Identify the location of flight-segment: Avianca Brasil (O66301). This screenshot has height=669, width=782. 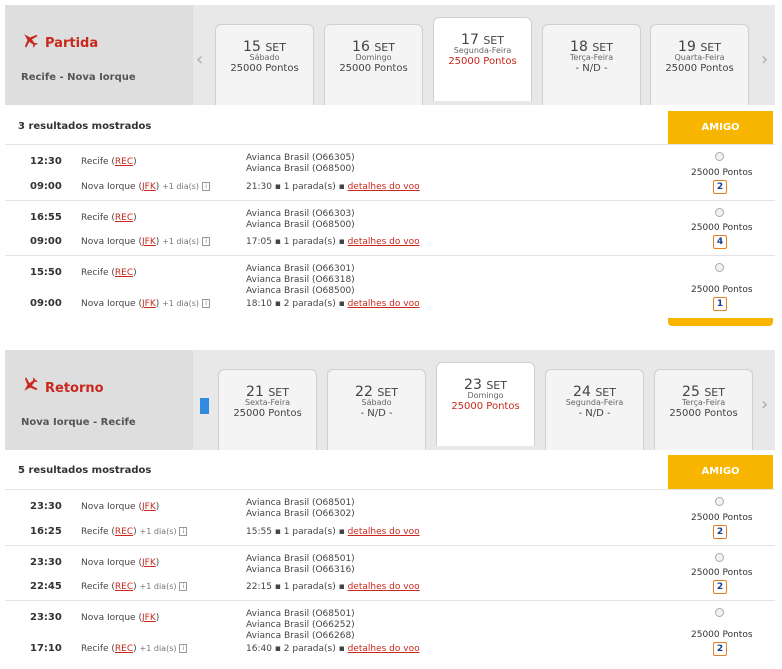
(300, 269).